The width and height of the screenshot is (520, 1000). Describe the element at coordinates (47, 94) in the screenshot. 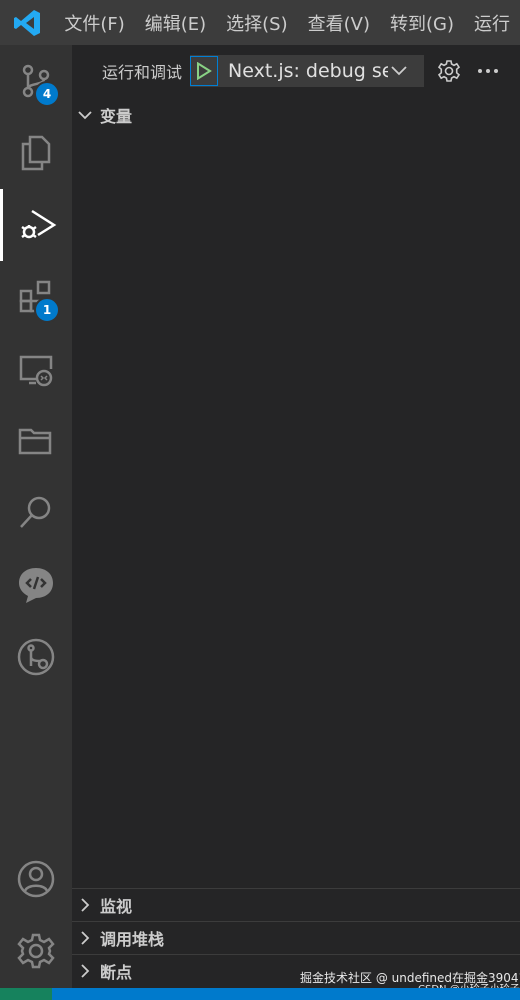

I see `source-control-badge: 4` at that location.